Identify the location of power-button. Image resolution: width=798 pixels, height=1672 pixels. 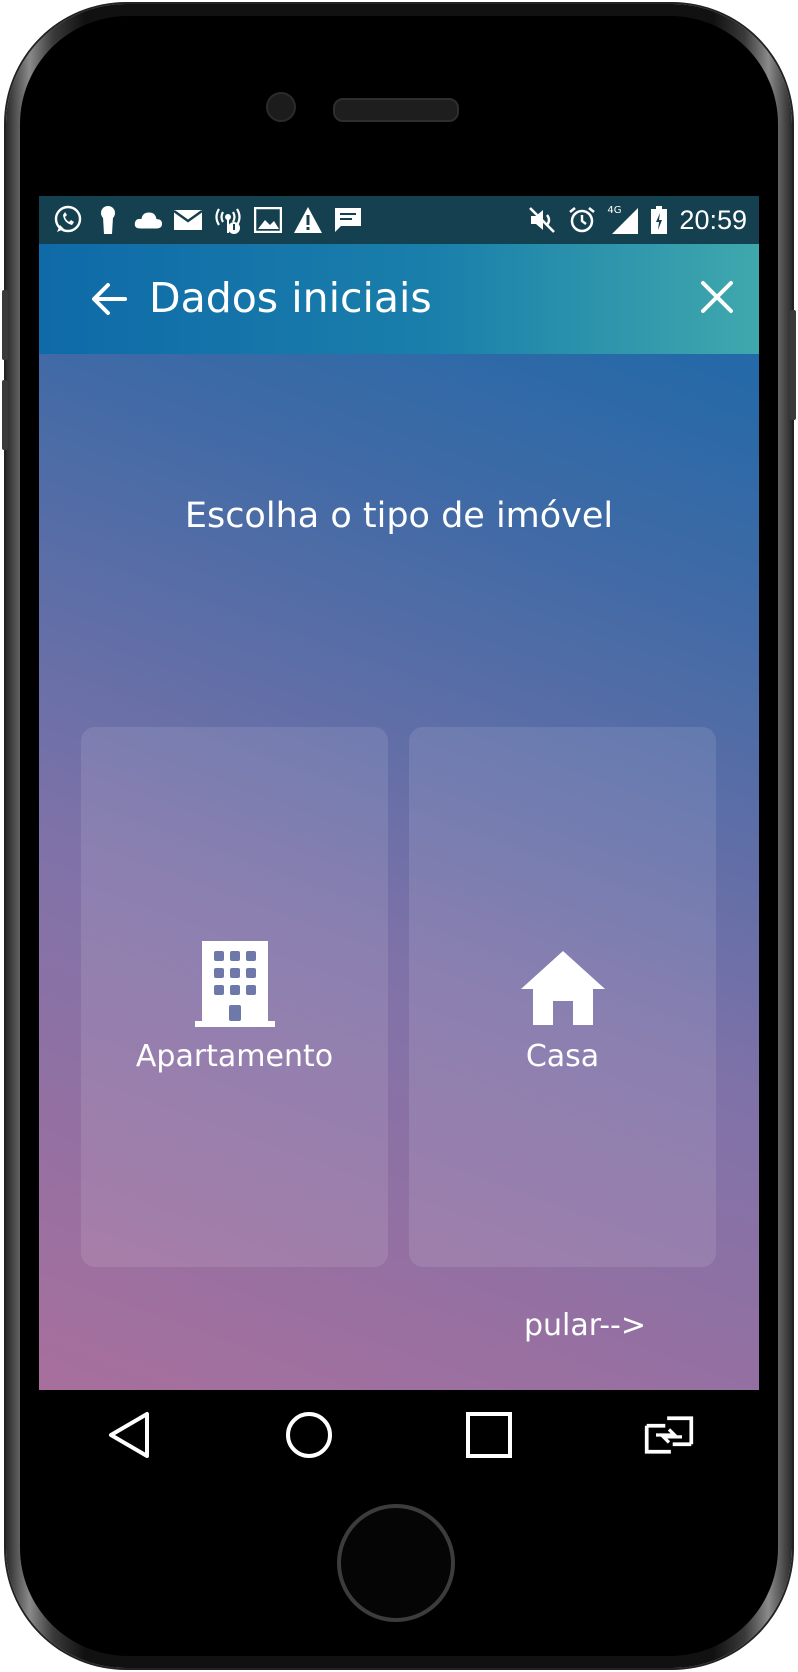
(793, 365).